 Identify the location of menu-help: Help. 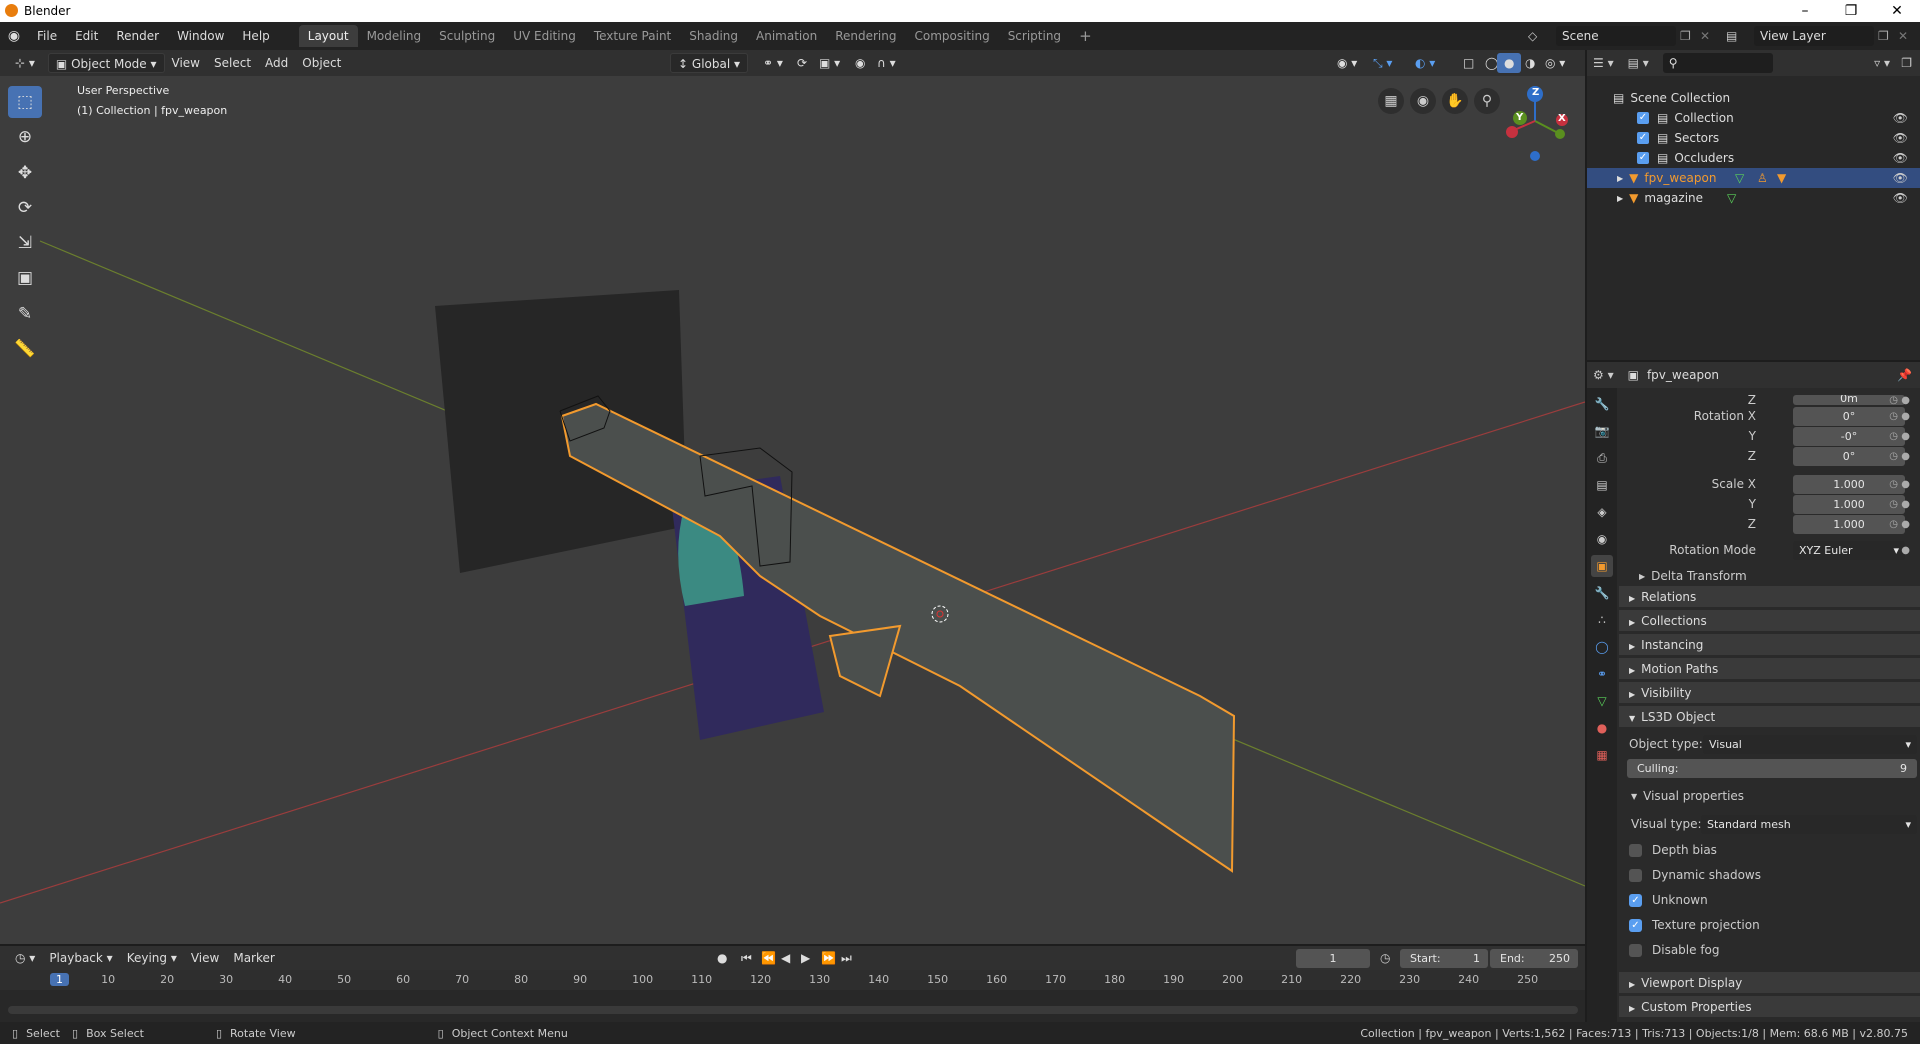
(255, 36).